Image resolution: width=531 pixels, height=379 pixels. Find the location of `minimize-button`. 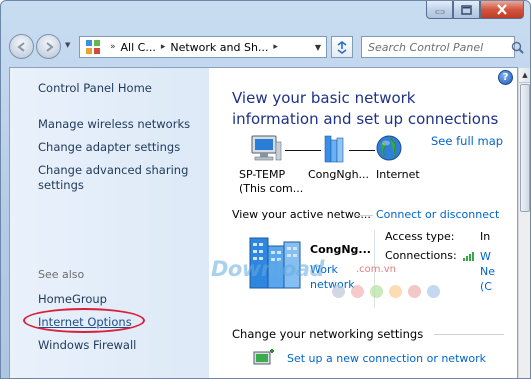

minimize-button is located at coordinates (439, 10).